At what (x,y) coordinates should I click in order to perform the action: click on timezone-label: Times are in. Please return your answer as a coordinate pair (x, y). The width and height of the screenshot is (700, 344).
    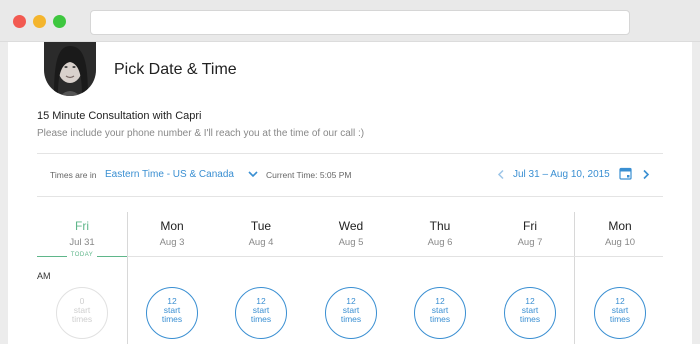
    Looking at the image, I should click on (73, 175).